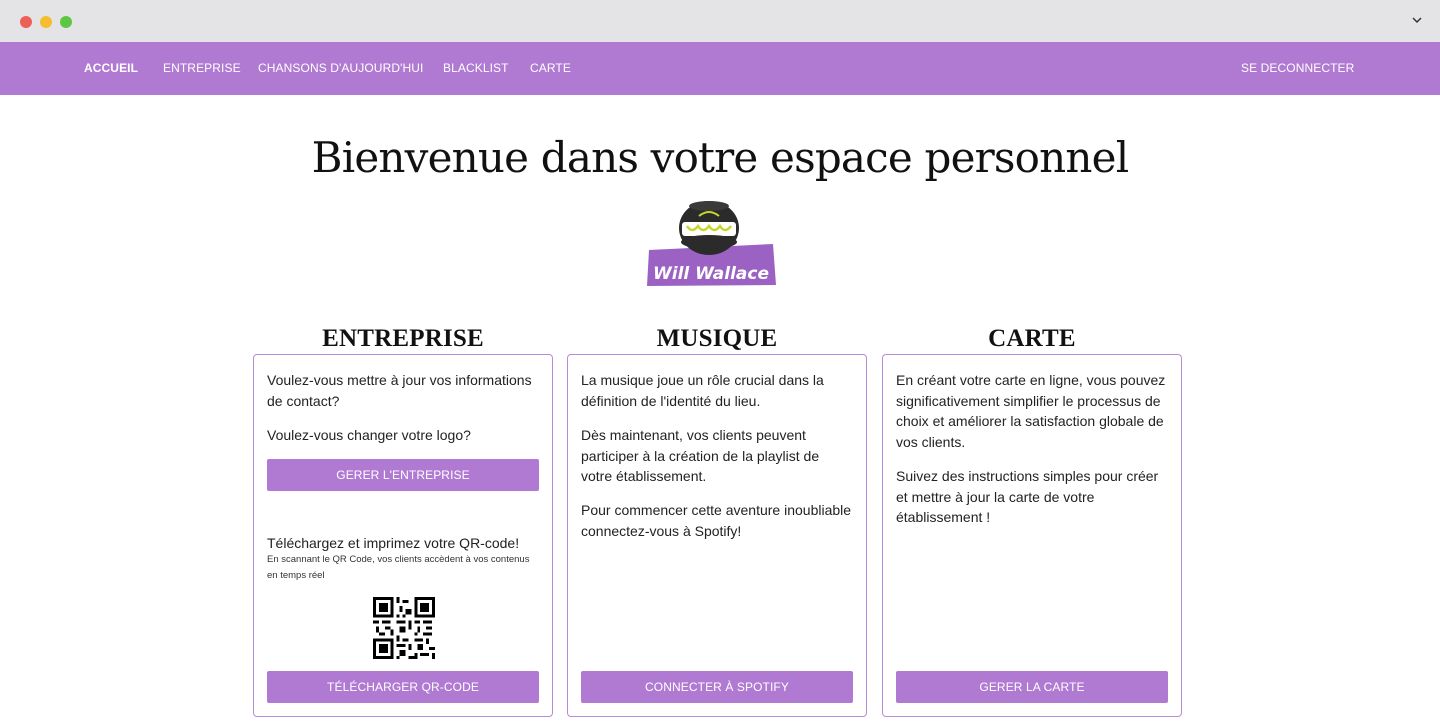  I want to click on qr-code-icon, so click(404, 628).